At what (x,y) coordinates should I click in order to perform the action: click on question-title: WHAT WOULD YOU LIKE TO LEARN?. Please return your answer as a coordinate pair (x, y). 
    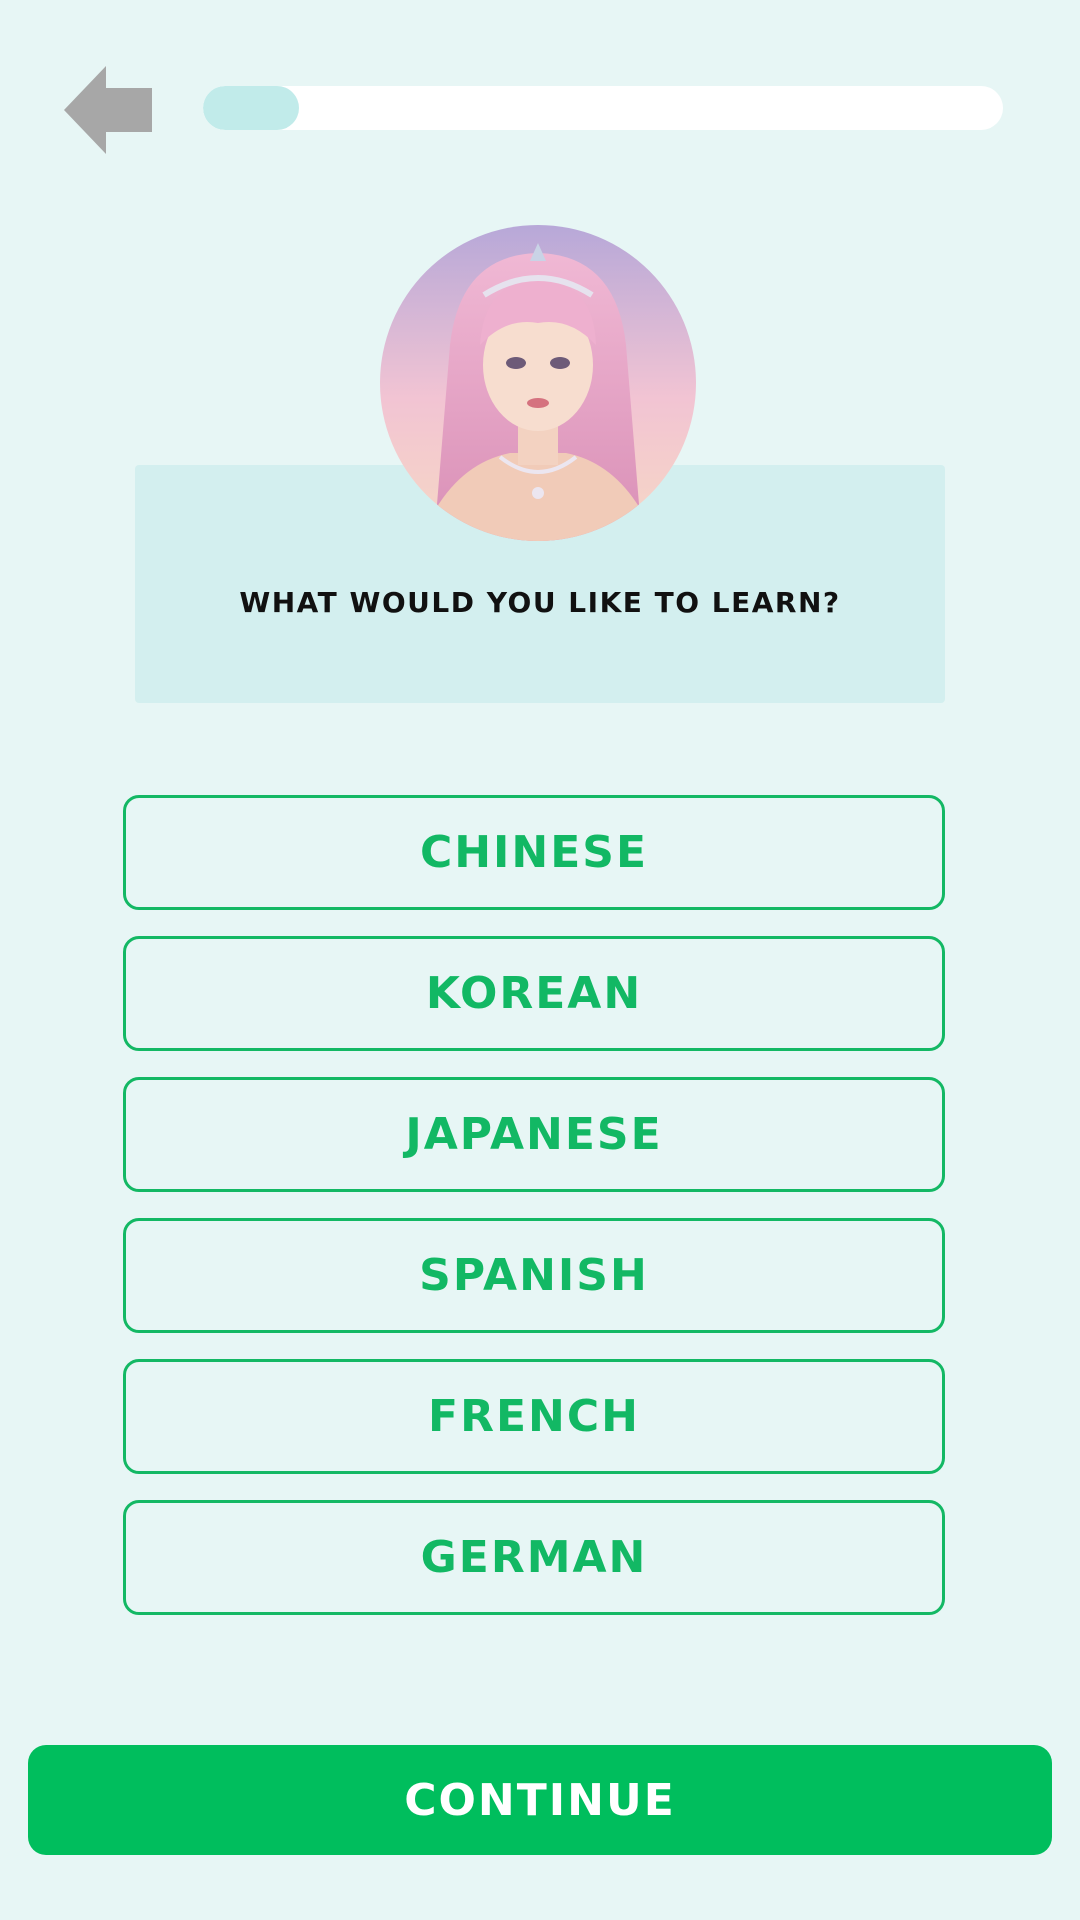
    Looking at the image, I should click on (540, 602).